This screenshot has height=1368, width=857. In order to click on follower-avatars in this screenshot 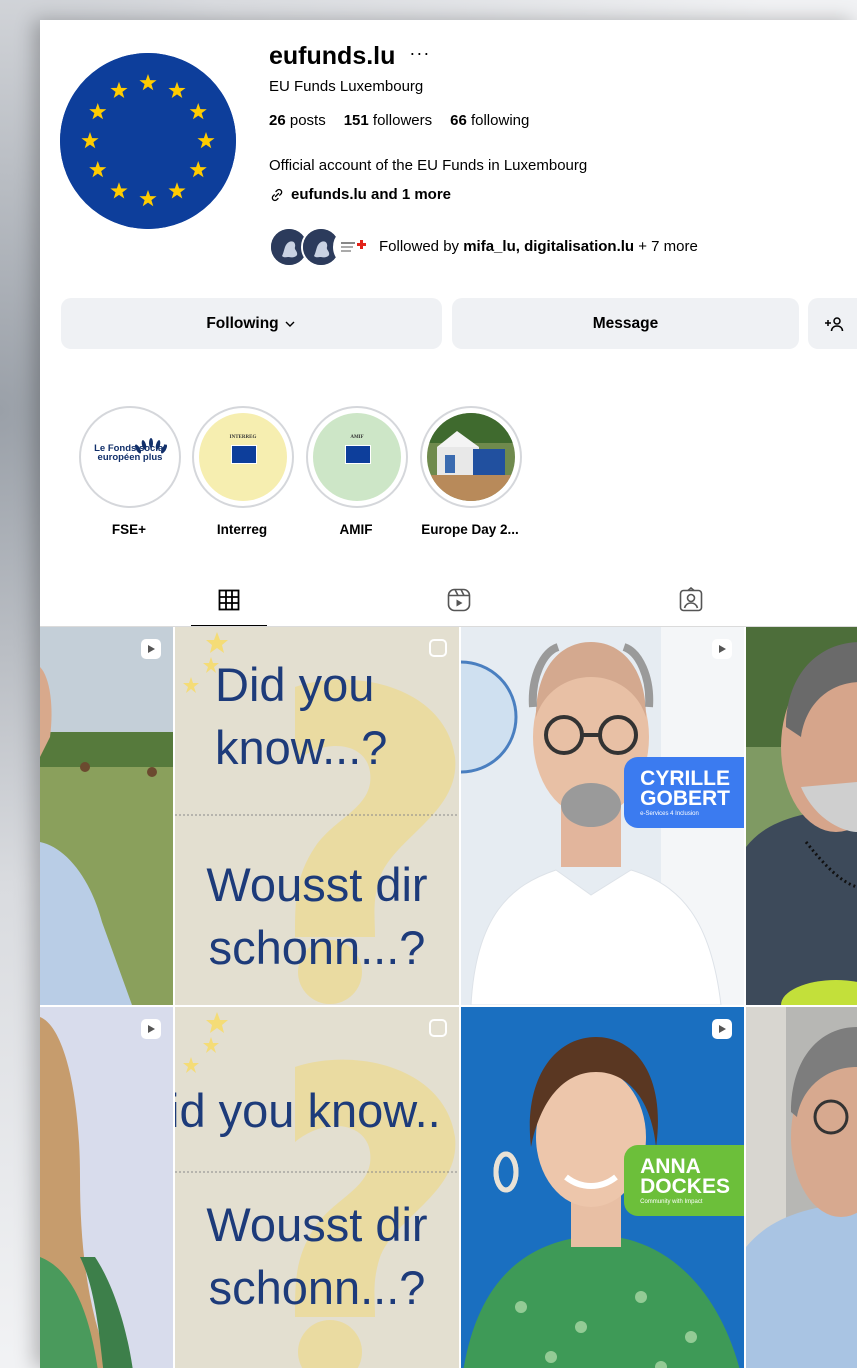, I will do `click(321, 247)`.